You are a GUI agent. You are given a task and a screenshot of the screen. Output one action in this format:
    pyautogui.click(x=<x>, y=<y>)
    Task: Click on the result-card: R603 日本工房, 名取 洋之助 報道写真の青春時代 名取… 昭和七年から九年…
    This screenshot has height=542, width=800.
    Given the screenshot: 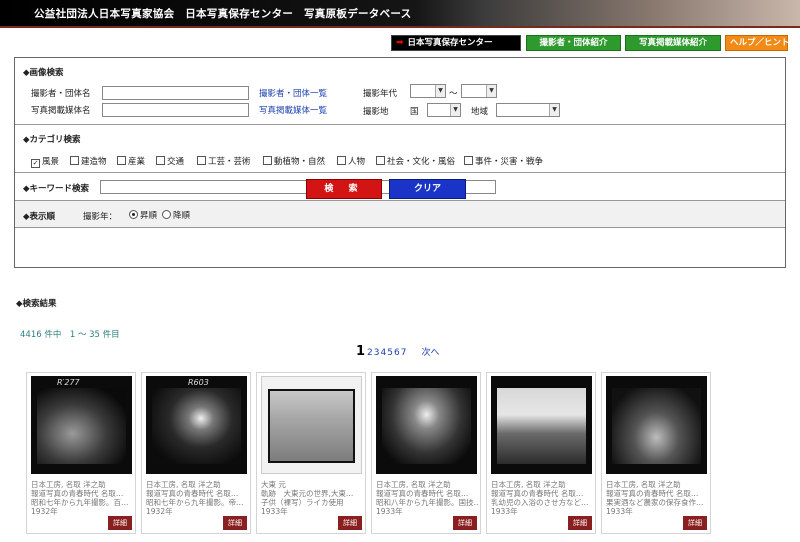 What is the action you would take?
    pyautogui.click(x=196, y=453)
    